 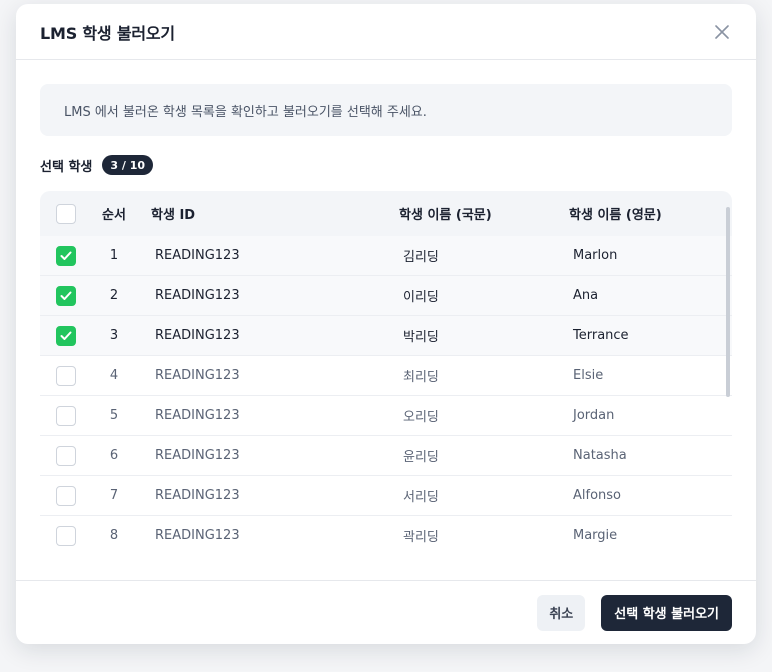 I want to click on select-all-checkbox, so click(x=66, y=213).